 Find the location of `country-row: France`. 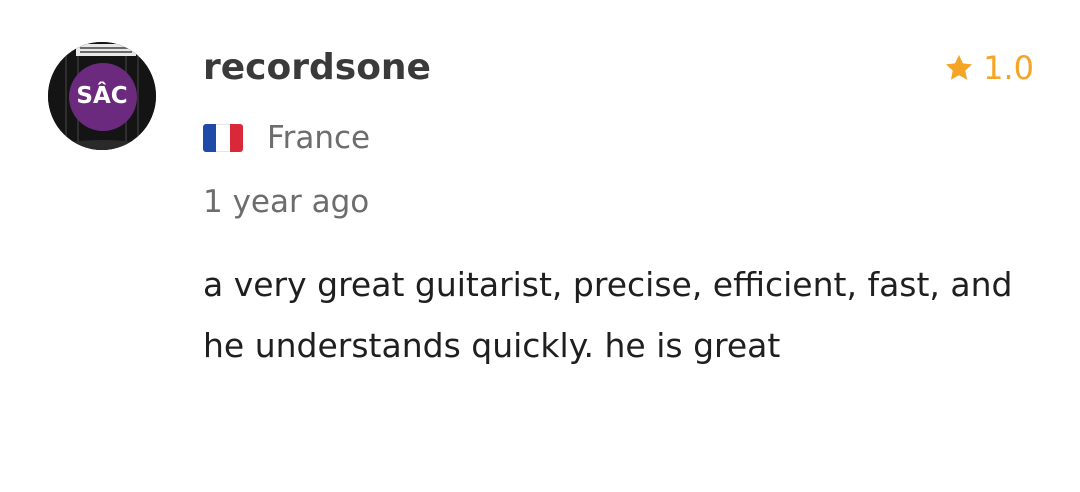

country-row: France is located at coordinates (286, 138).